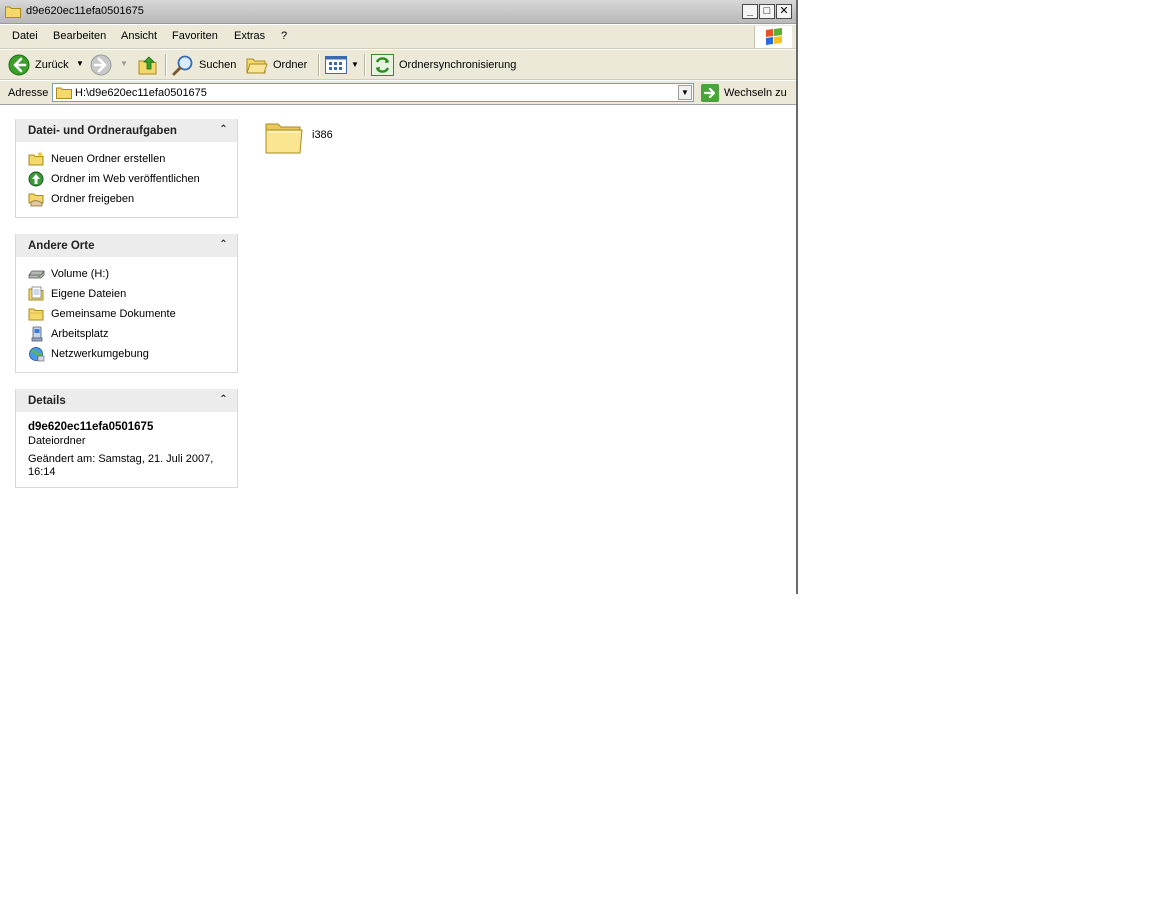 This screenshot has width=1152, height=922. Describe the element at coordinates (91, 427) in the screenshot. I see `details-name: d9e620ec11efa0501675` at that location.